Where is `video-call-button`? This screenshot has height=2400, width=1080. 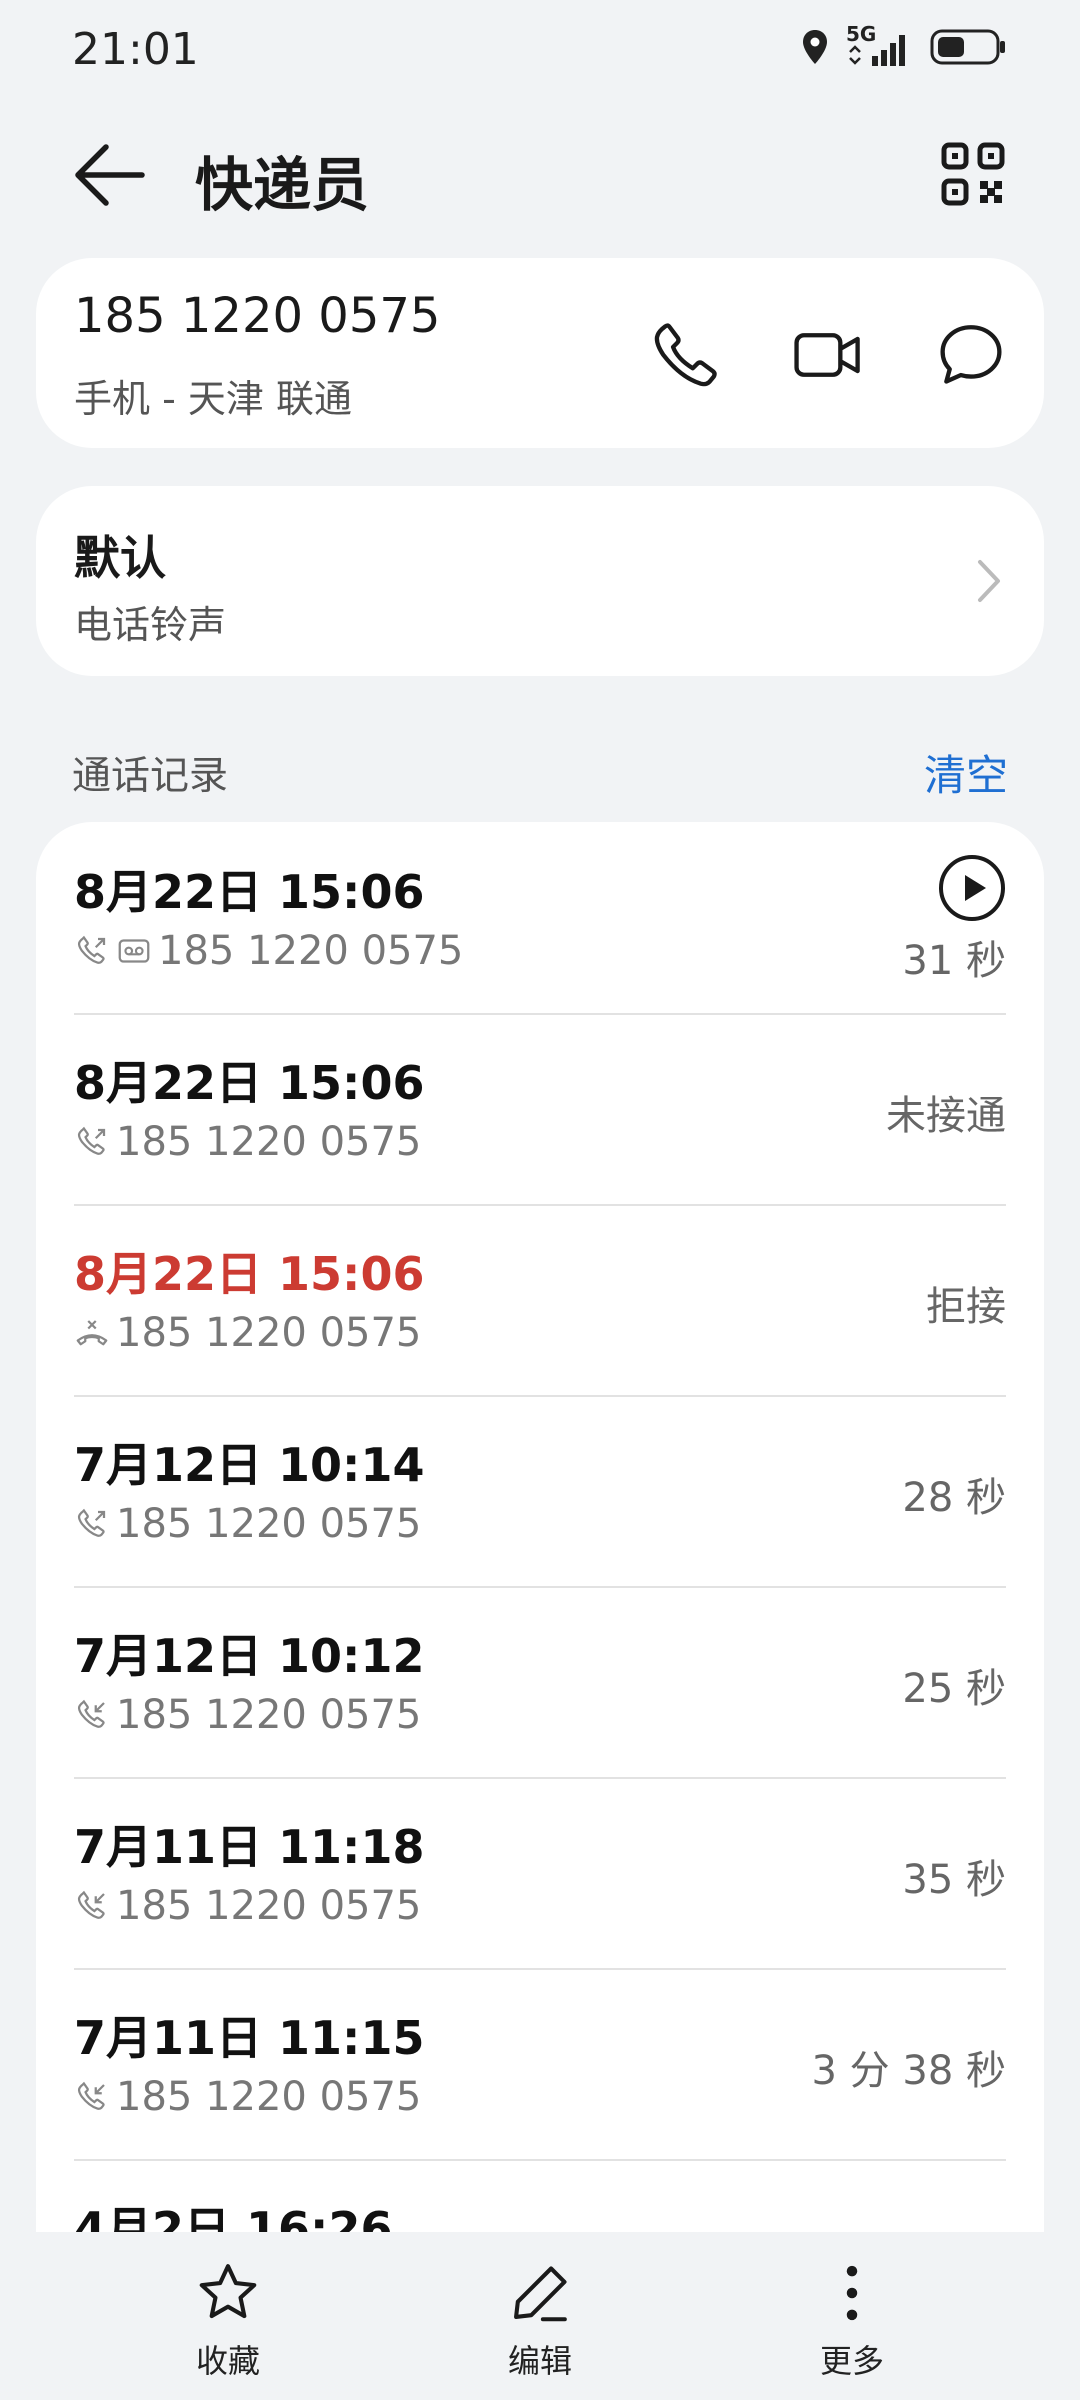
video-call-button is located at coordinates (828, 355).